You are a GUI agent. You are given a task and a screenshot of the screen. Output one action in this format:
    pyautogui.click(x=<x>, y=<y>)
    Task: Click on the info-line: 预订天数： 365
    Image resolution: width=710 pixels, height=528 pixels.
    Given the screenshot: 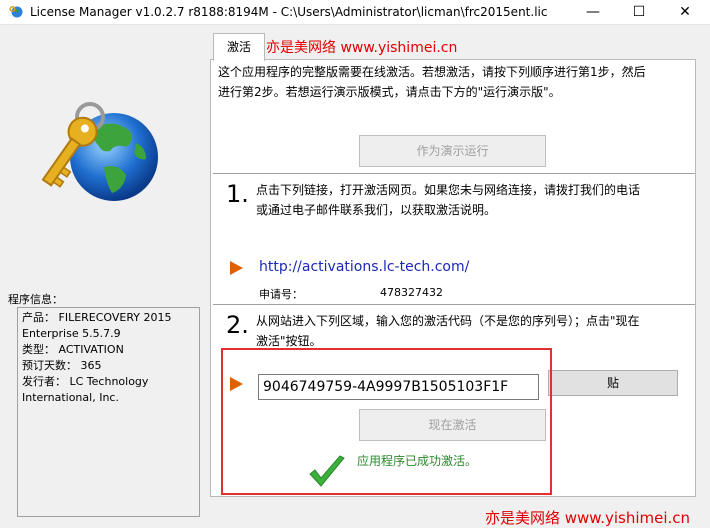 What is the action you would take?
    pyautogui.click(x=62, y=365)
    